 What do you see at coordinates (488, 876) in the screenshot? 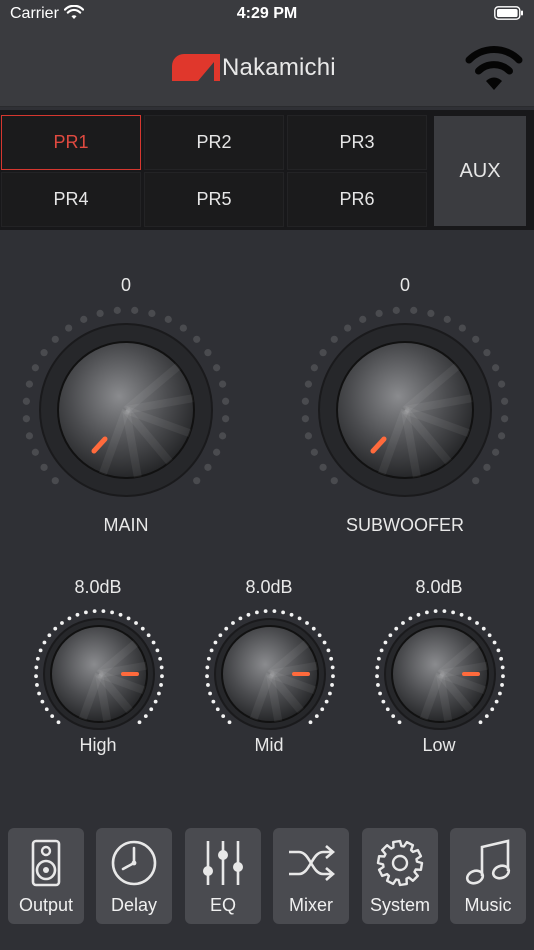
I see `nav-music: Music` at bounding box center [488, 876].